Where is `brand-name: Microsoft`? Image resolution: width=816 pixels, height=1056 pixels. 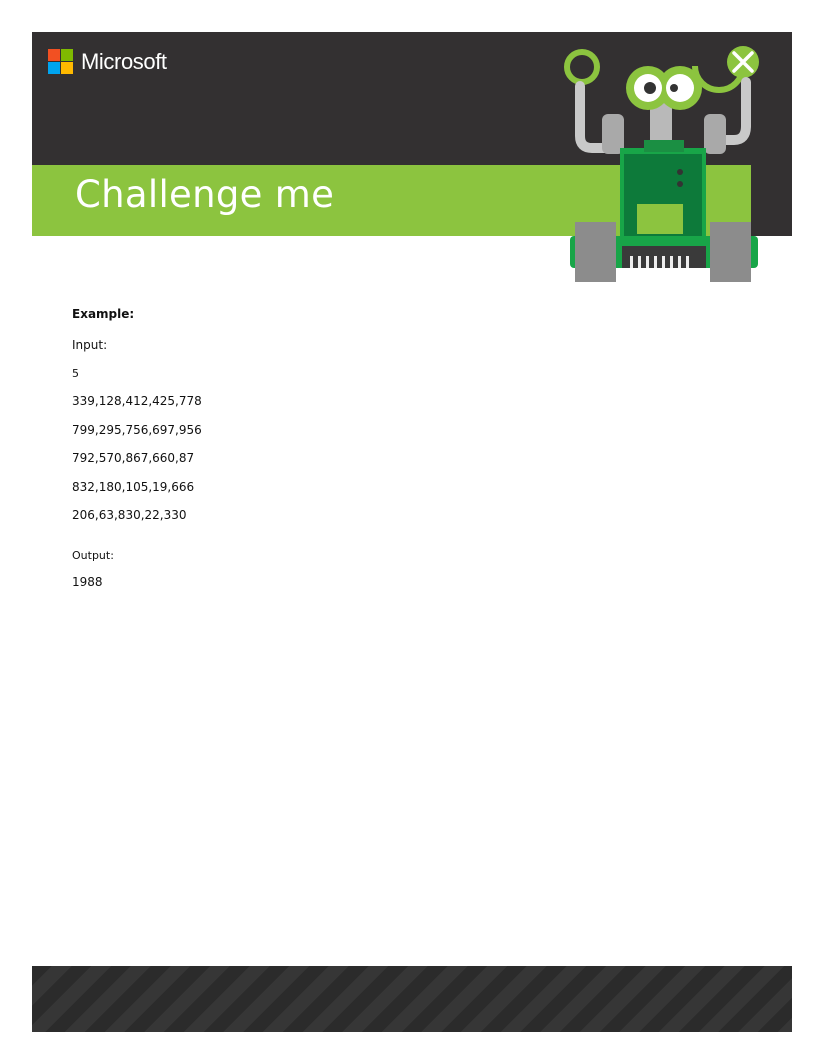 brand-name: Microsoft is located at coordinates (124, 61).